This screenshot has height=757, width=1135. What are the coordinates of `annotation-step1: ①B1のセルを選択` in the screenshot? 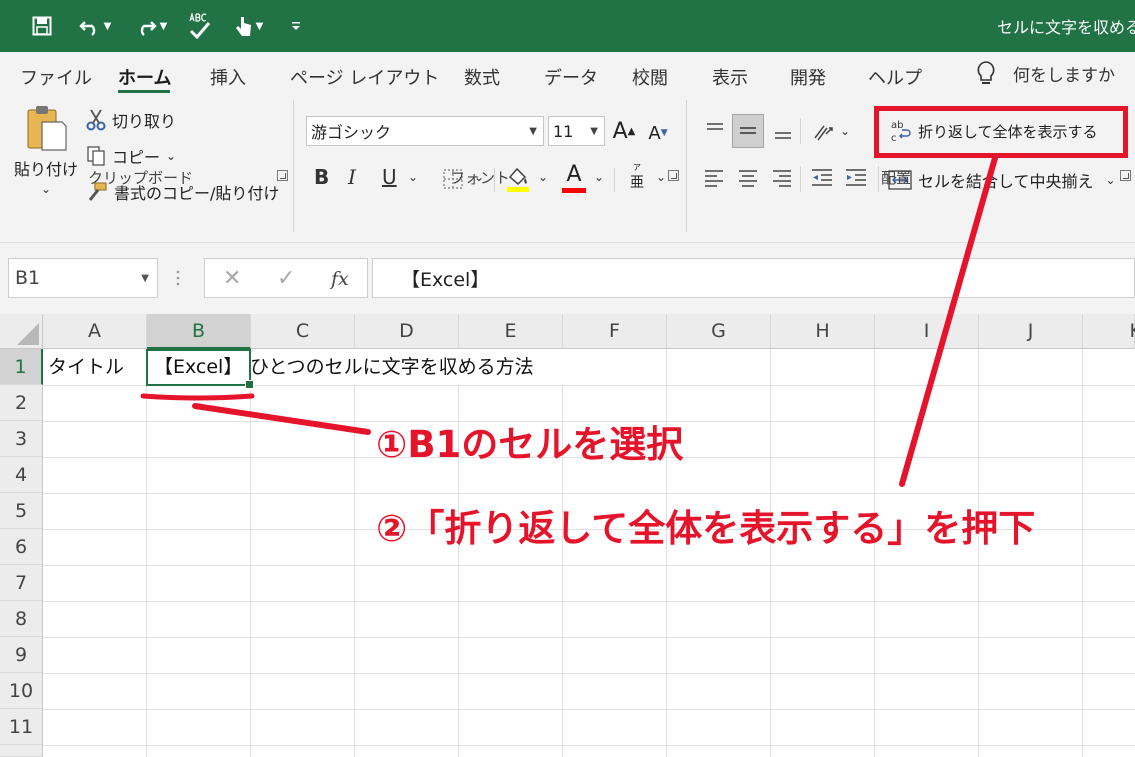 It's located at (530, 444).